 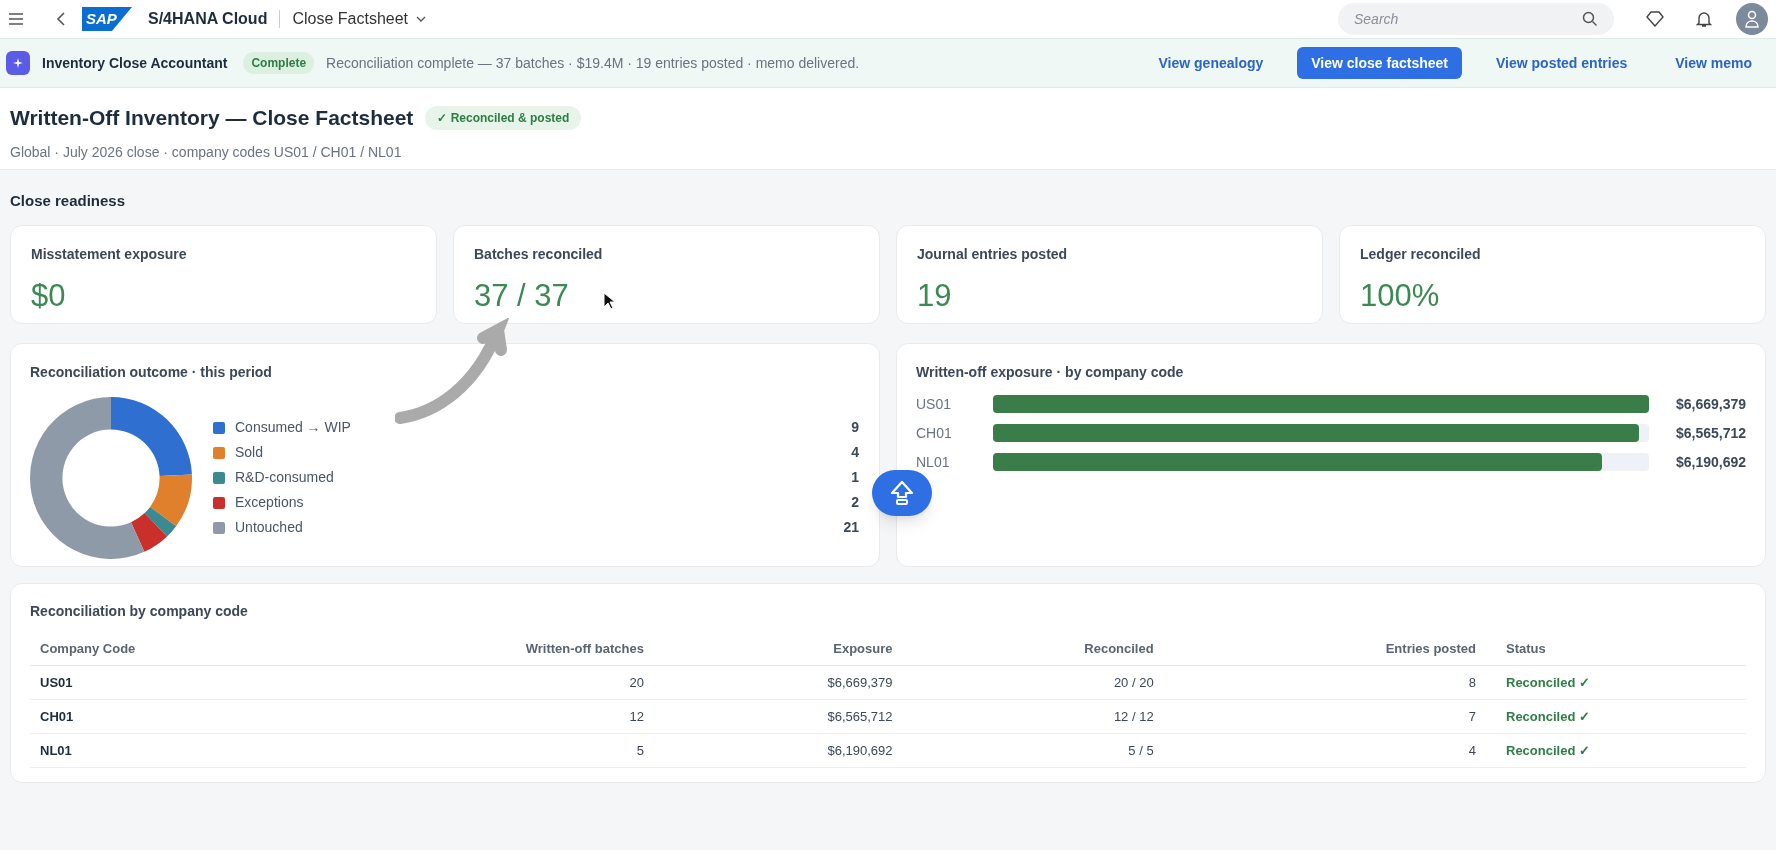 I want to click on bar-label: NL01, so click(x=933, y=462).